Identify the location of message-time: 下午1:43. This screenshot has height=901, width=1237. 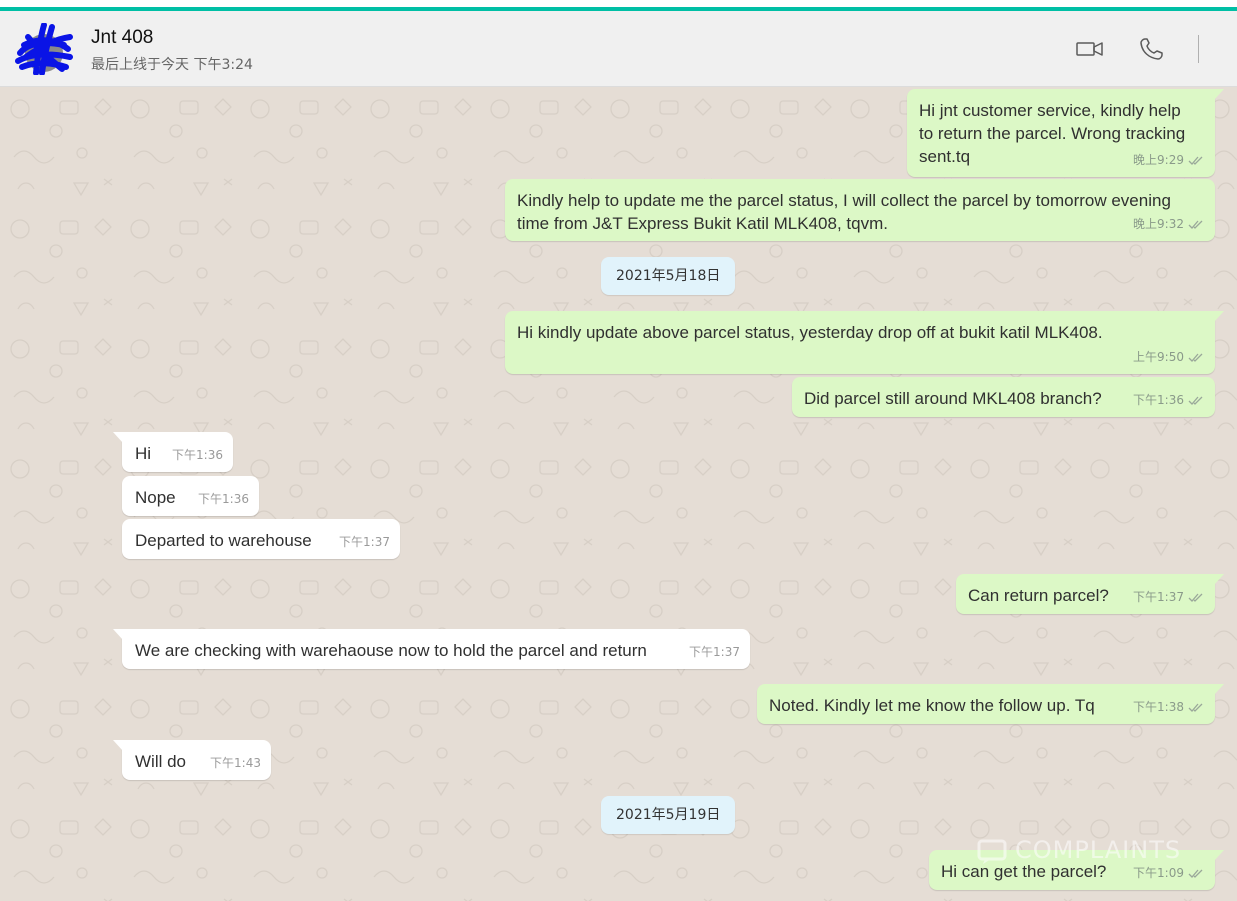
(235, 763).